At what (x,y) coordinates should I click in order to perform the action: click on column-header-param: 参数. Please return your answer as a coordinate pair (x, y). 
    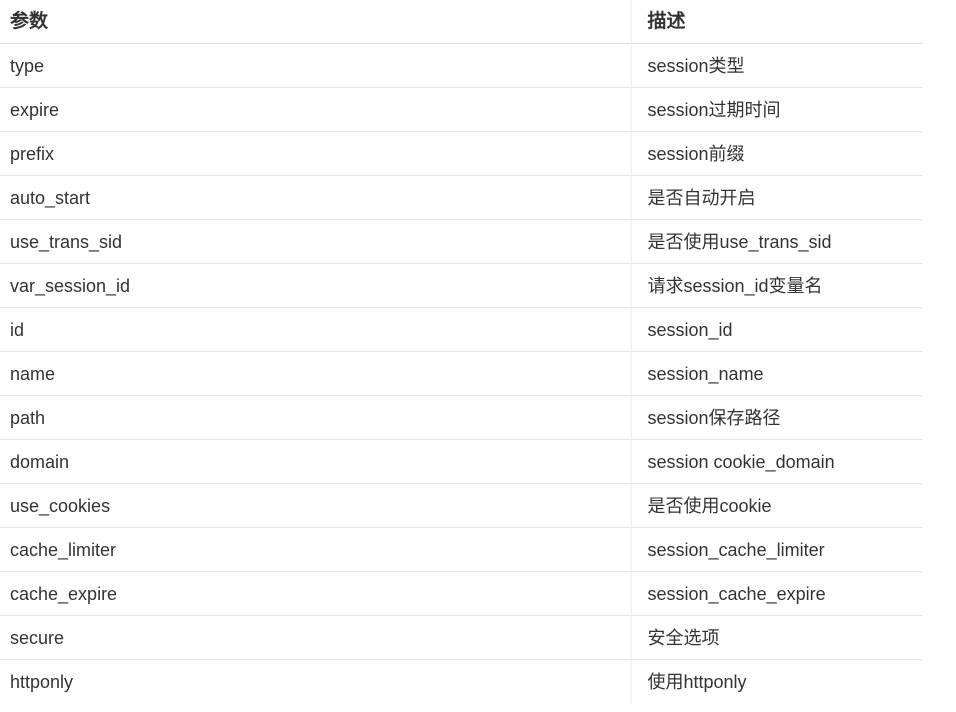
    Looking at the image, I should click on (29, 21).